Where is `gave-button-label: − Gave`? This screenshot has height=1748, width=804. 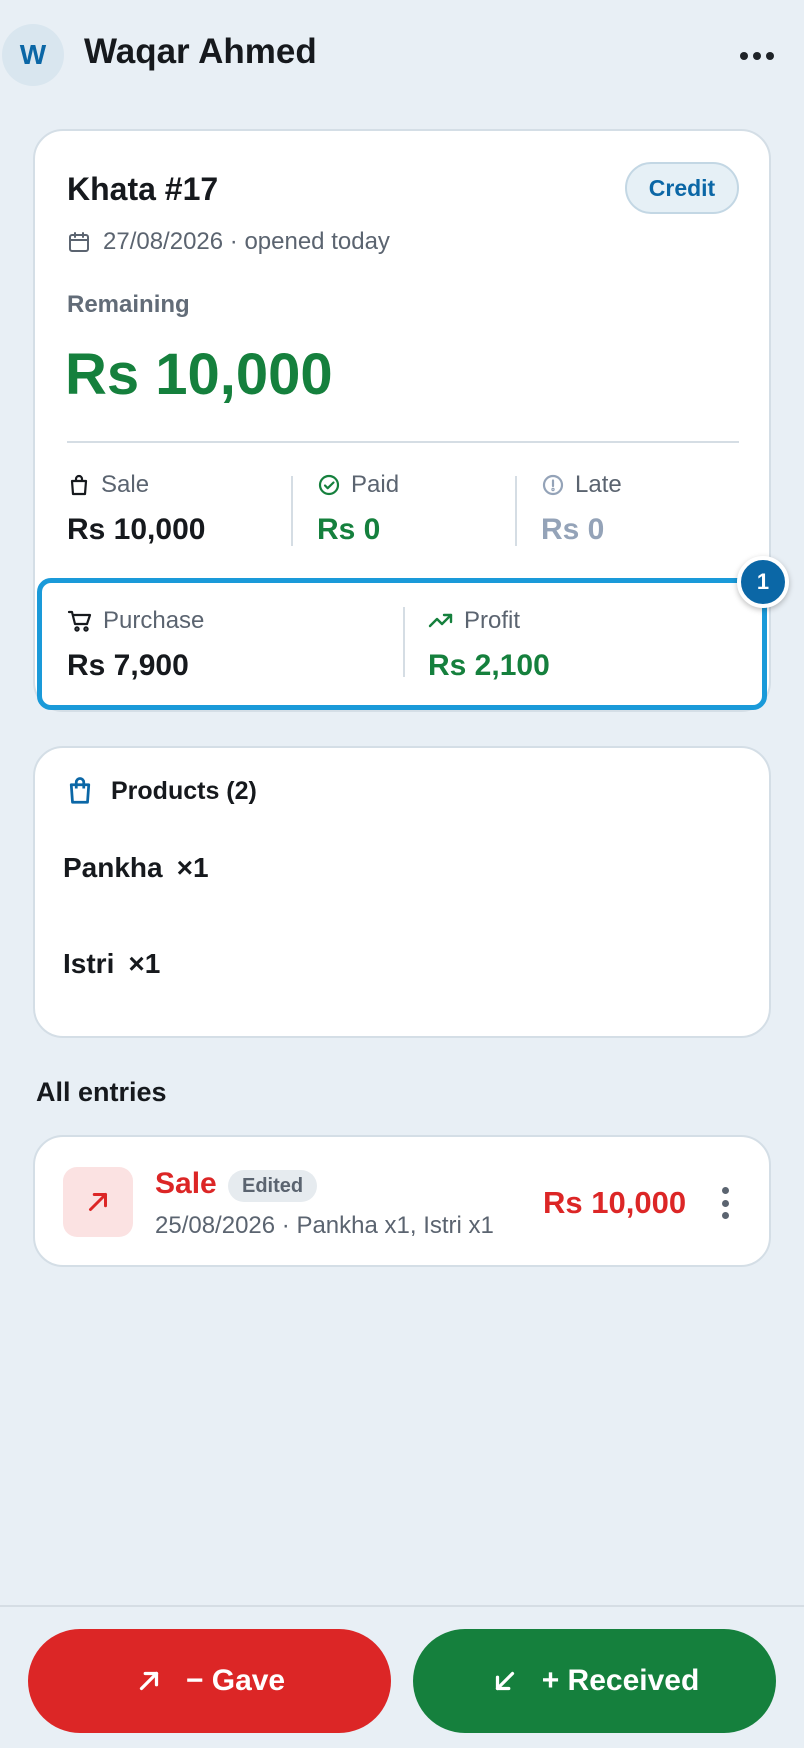 gave-button-label: − Gave is located at coordinates (235, 1680).